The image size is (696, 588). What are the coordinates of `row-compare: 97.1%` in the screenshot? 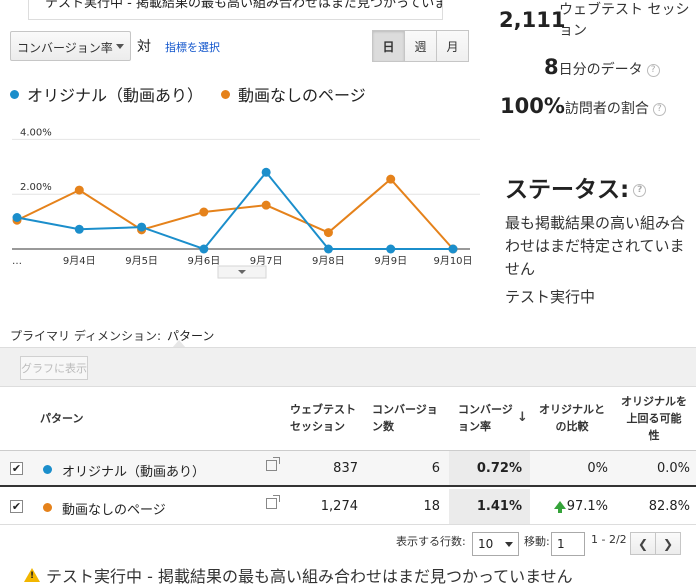 It's located at (587, 506).